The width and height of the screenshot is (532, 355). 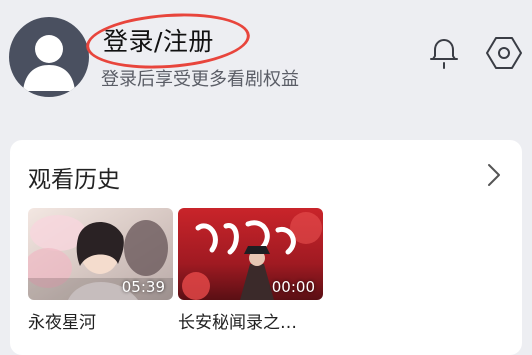 What do you see at coordinates (143, 287) in the screenshot?
I see `video-duration: 05:39` at bounding box center [143, 287].